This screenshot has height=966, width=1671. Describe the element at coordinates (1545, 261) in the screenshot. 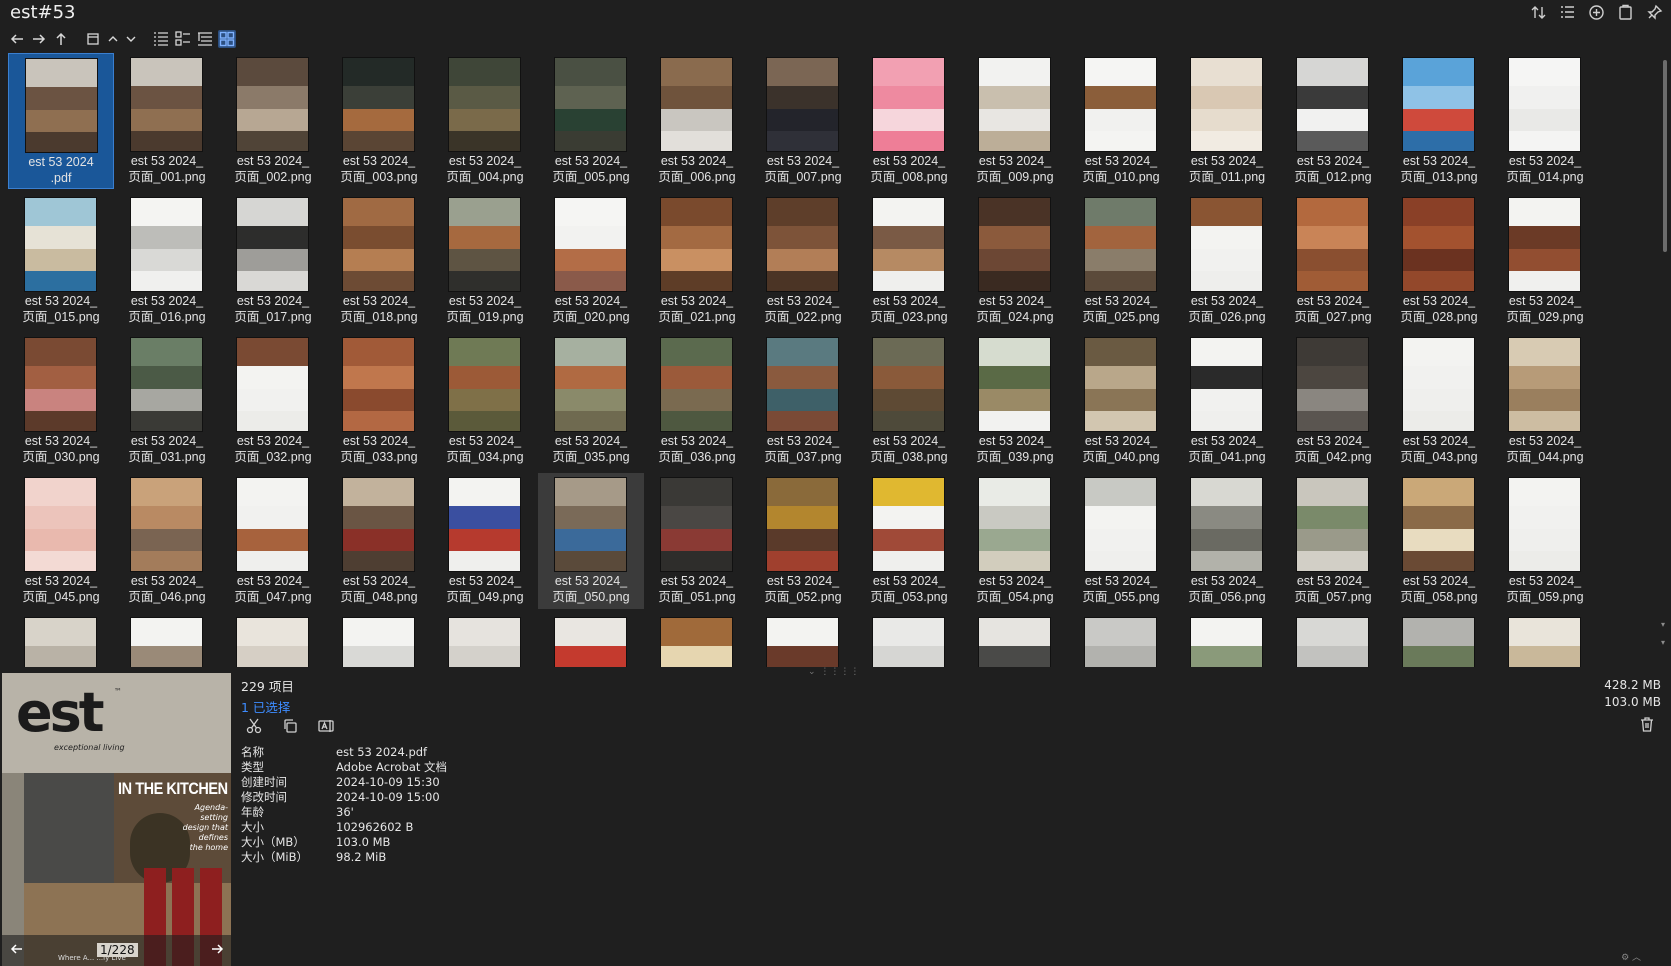

I see `file-item: est 53 2024_ 页面_029.png` at that location.